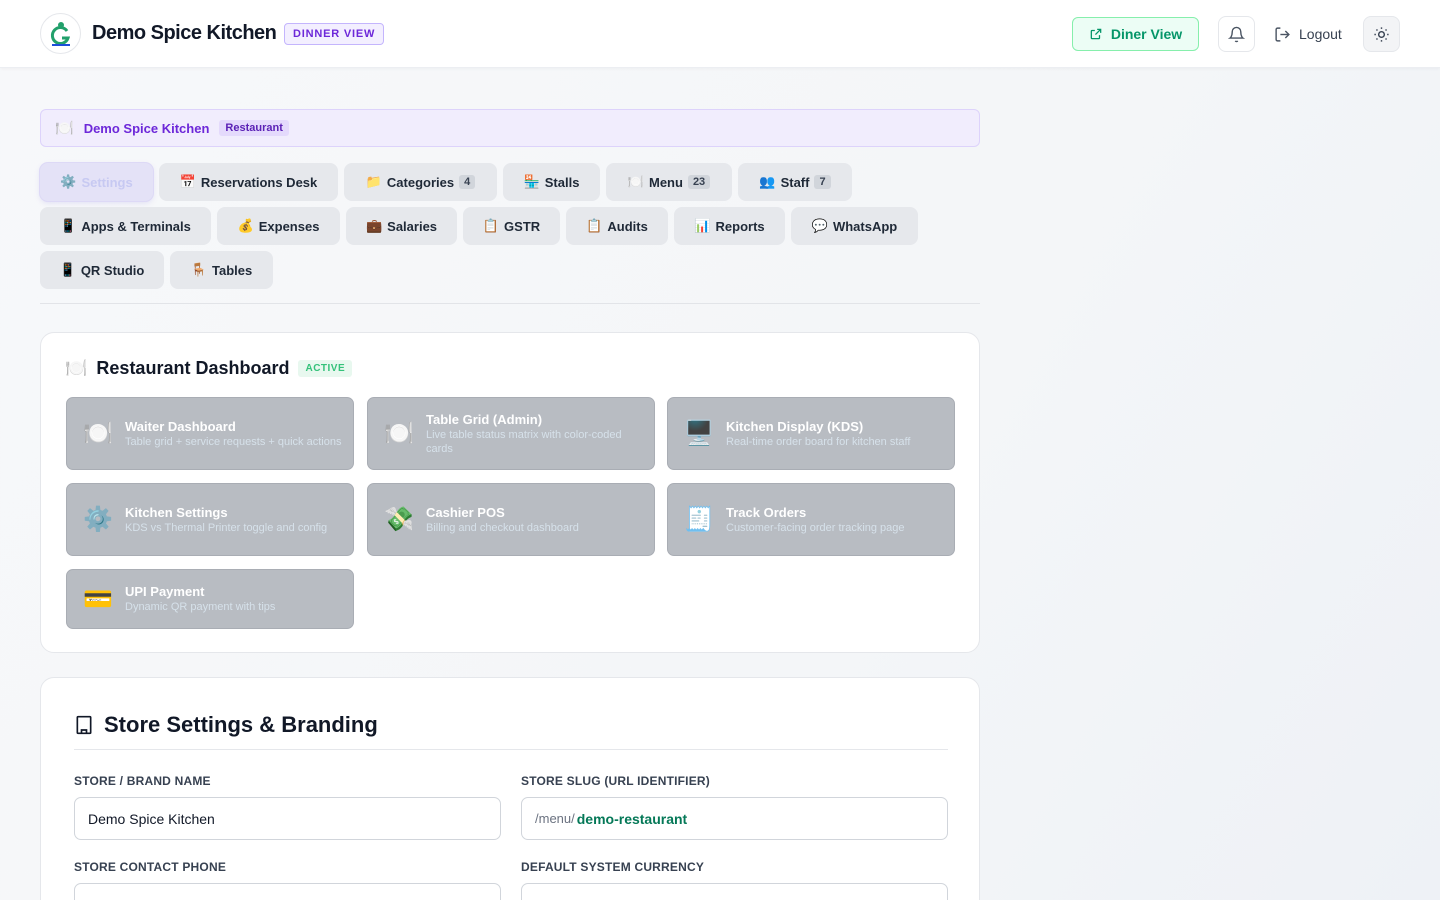 Image resolution: width=1440 pixels, height=900 pixels. I want to click on tab-apps-terminals: 📱 Apps & Terminals, so click(125, 226).